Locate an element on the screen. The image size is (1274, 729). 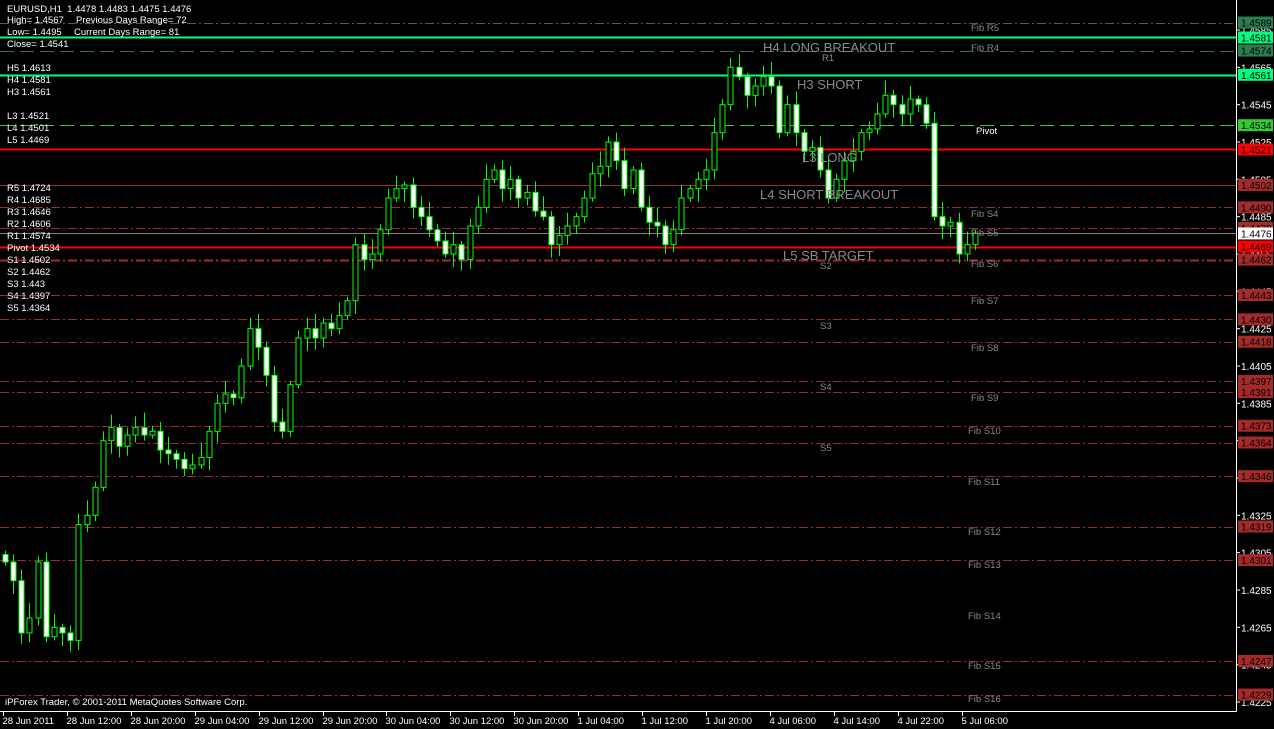
fib-s12-label: Fib S12 is located at coordinates (984, 532).